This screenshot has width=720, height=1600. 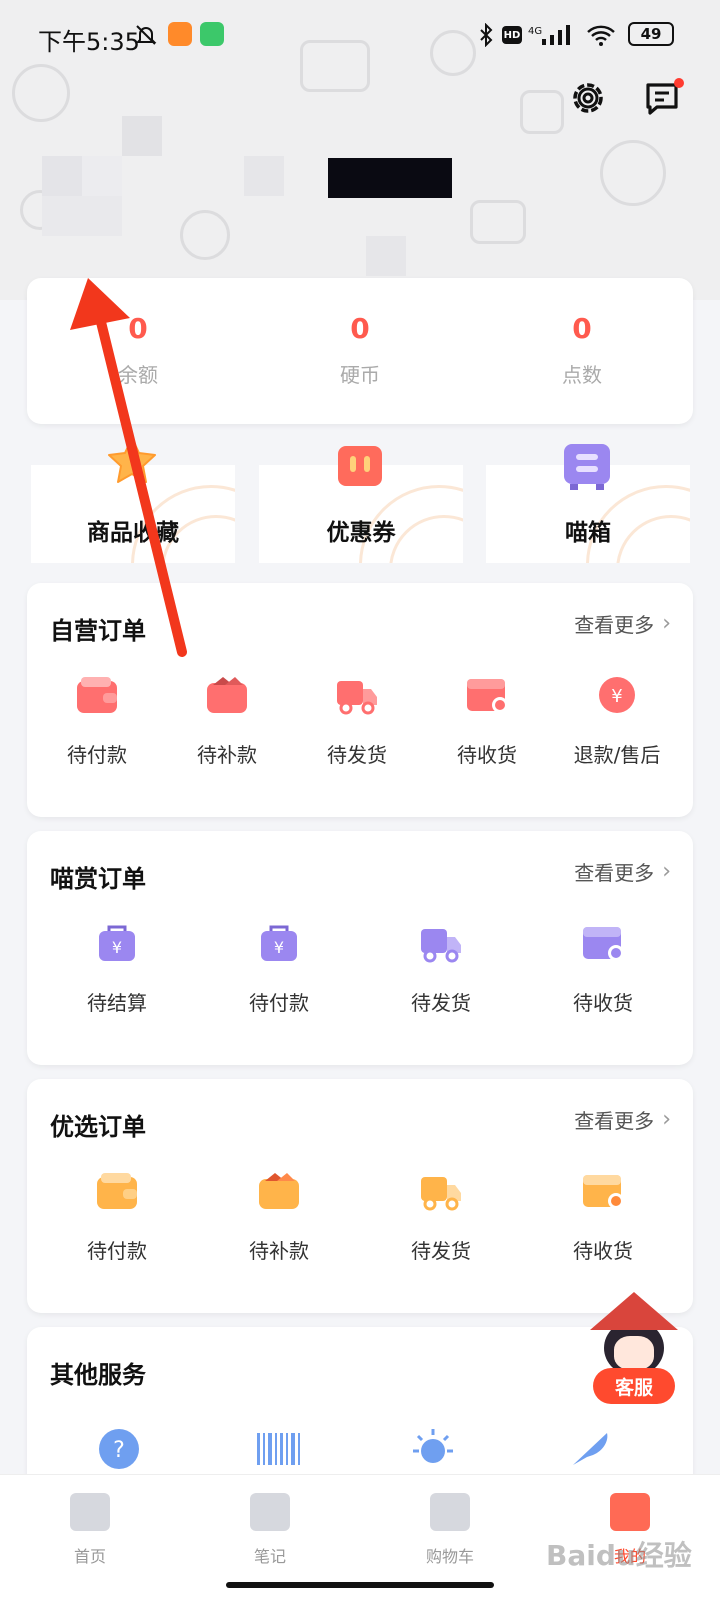 I want to click on miao-orders-more-link: 查看更多 ›, so click(x=622, y=871).